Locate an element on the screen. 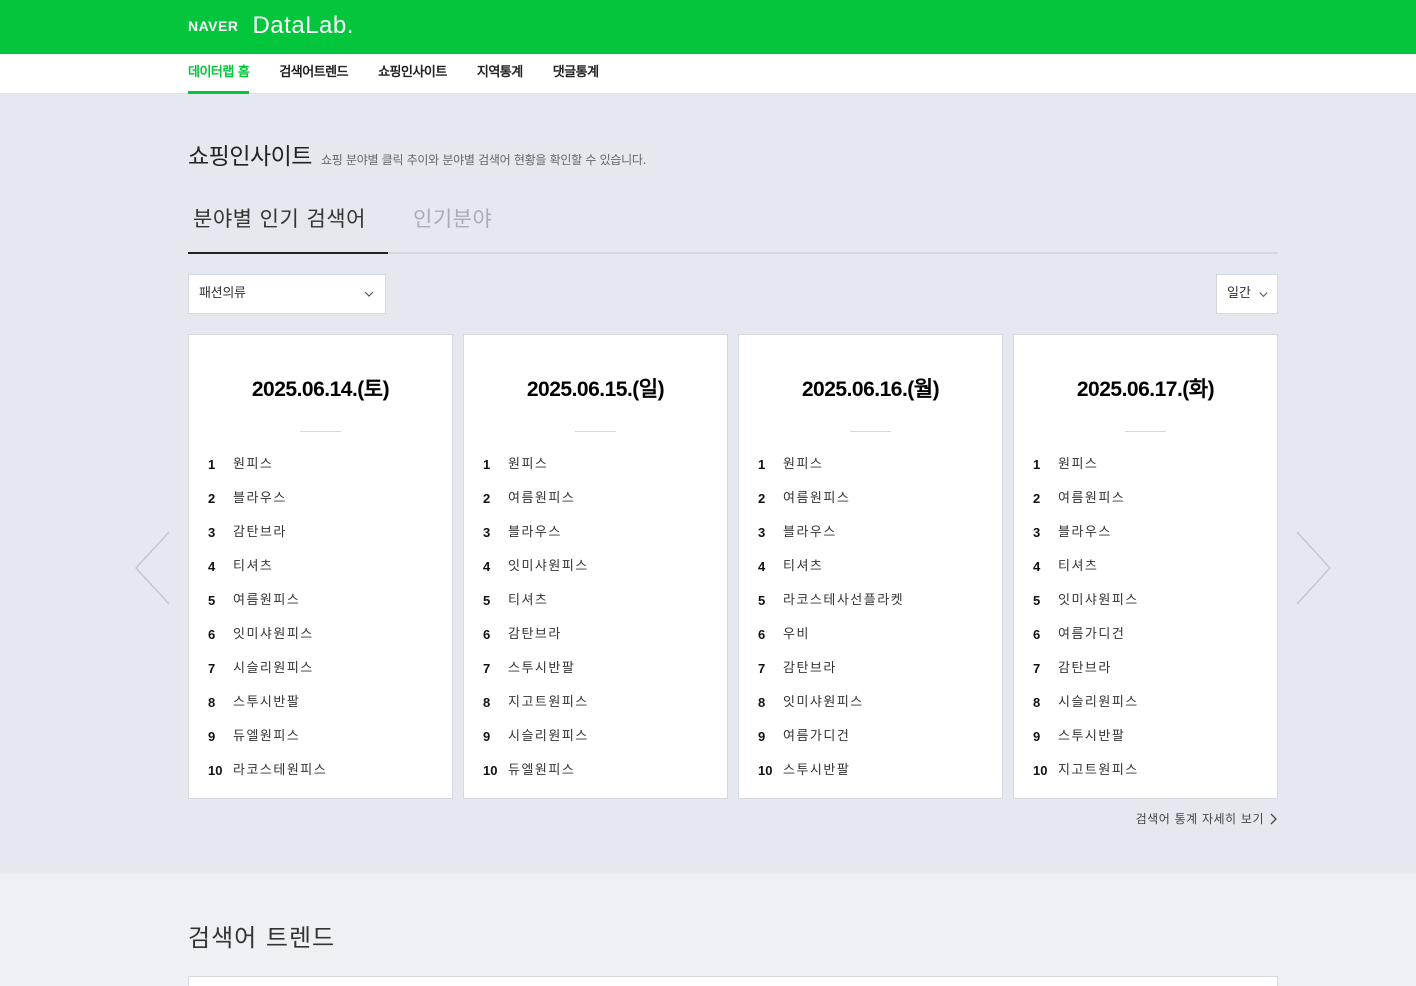  rank-item: 5 티셔츠 is located at coordinates (536, 601).